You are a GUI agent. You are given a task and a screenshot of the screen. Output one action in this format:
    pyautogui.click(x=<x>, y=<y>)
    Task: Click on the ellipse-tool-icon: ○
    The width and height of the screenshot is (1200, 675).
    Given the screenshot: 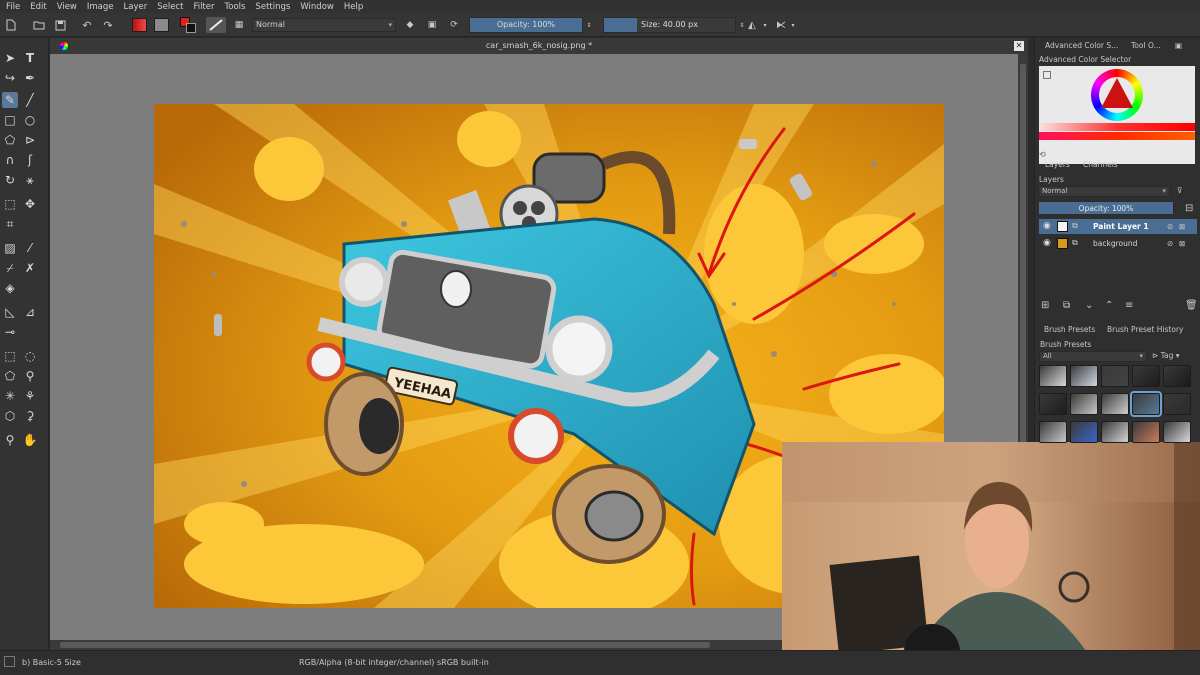 What is the action you would take?
    pyautogui.click(x=30, y=120)
    